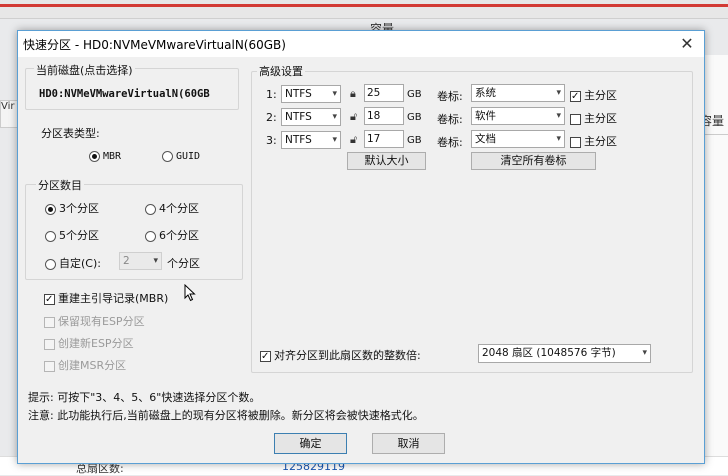 The width and height of the screenshot is (728, 476). What do you see at coordinates (450, 119) in the screenshot?
I see `row-2-volume-label: 卷标:` at bounding box center [450, 119].